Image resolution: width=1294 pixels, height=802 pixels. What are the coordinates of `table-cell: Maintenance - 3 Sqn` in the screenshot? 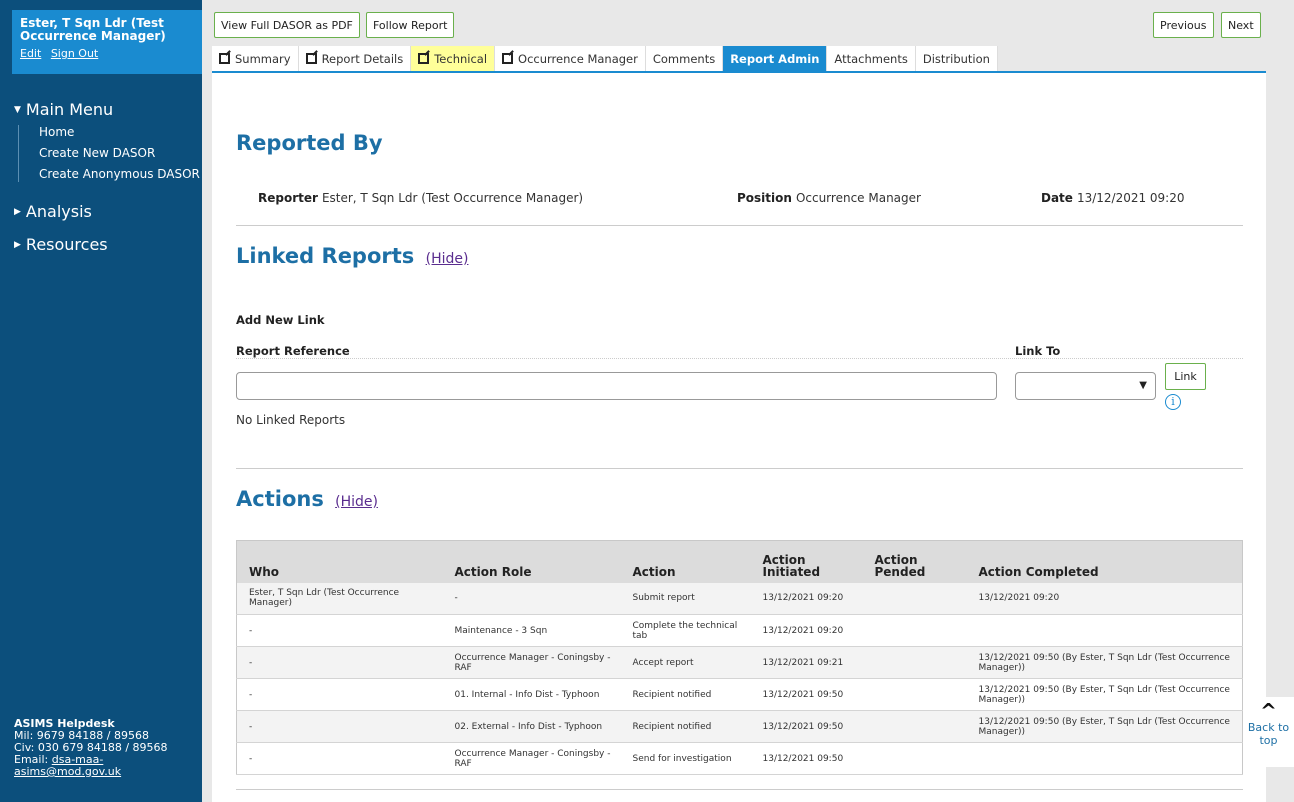 It's located at (531, 630).